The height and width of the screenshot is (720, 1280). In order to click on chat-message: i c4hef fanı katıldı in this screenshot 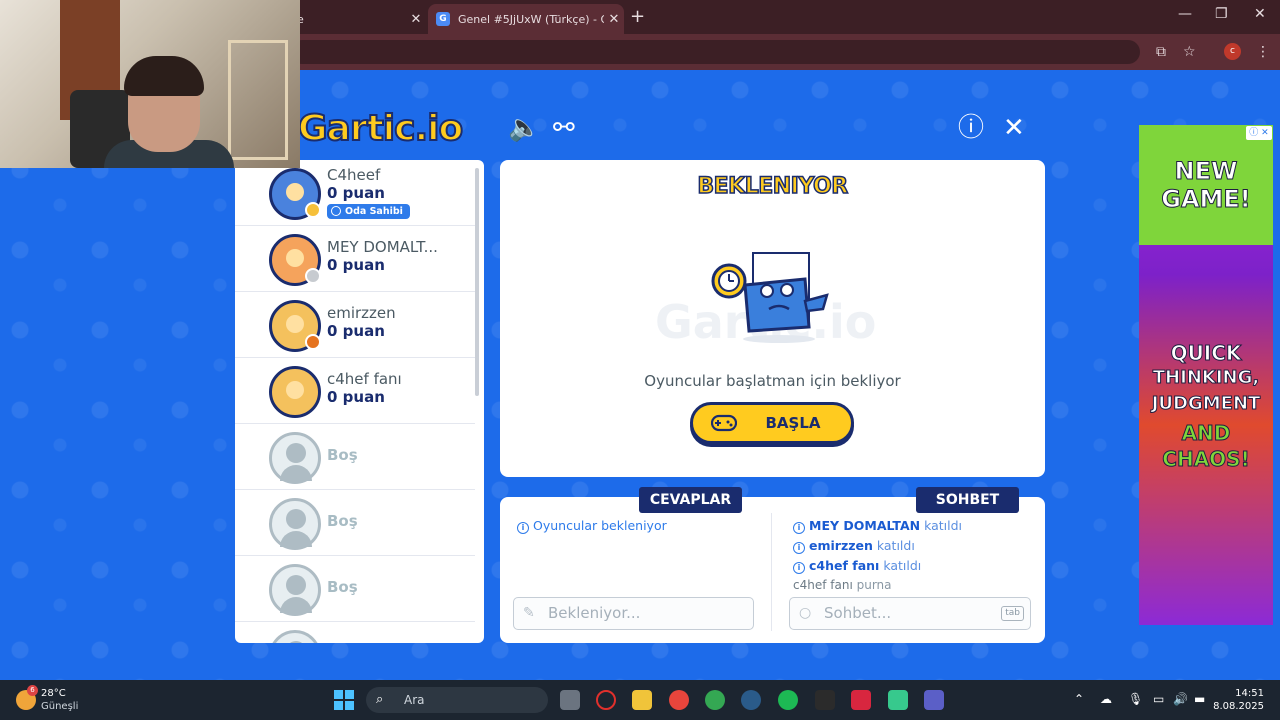, I will do `click(857, 566)`.